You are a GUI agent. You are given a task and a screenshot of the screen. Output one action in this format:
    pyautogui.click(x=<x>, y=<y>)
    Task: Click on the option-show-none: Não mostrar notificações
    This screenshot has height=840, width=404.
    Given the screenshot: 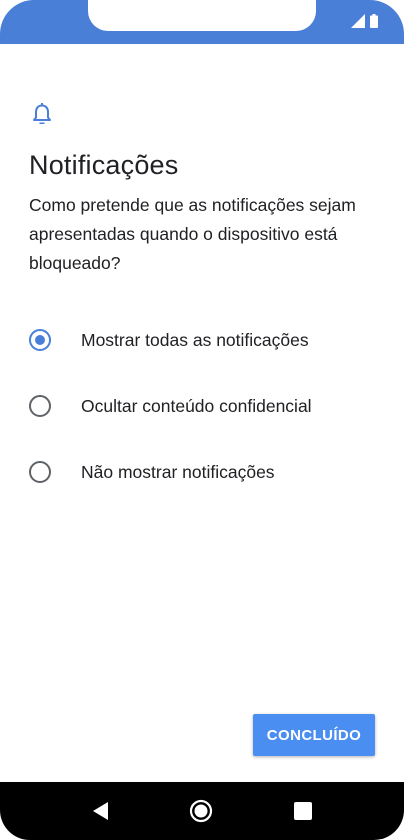 What is the action you would take?
    pyautogui.click(x=202, y=472)
    